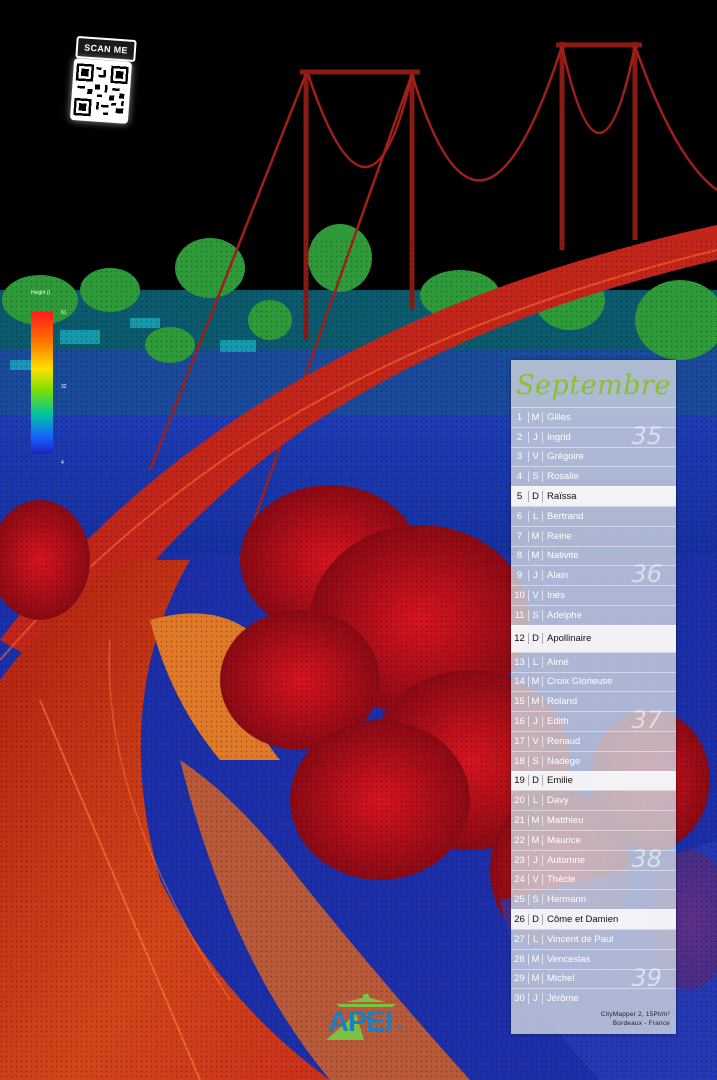  Describe the element at coordinates (520, 840) in the screenshot. I see `day-number: 22` at that location.